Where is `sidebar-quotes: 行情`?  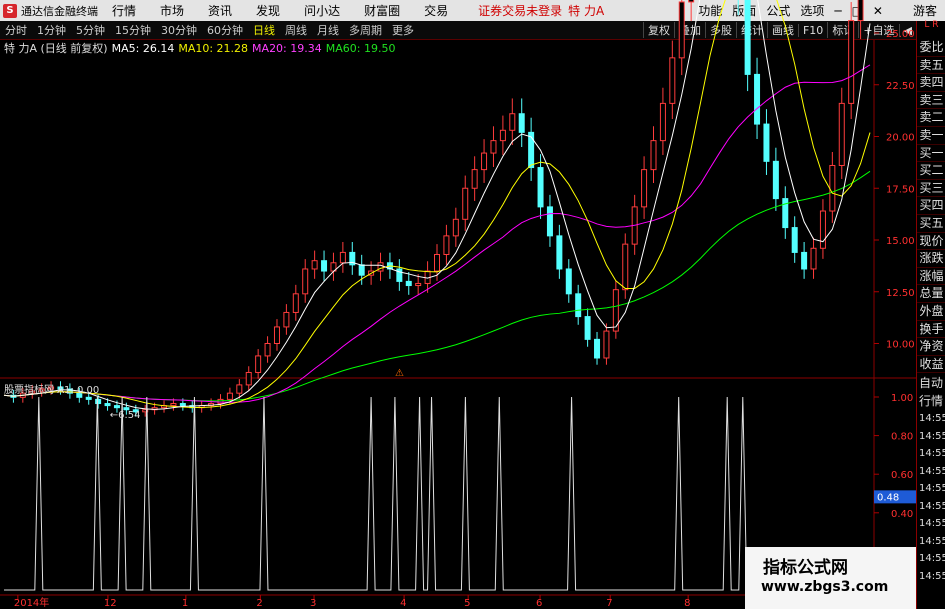
sidebar-quotes: 行情 is located at coordinates (931, 402).